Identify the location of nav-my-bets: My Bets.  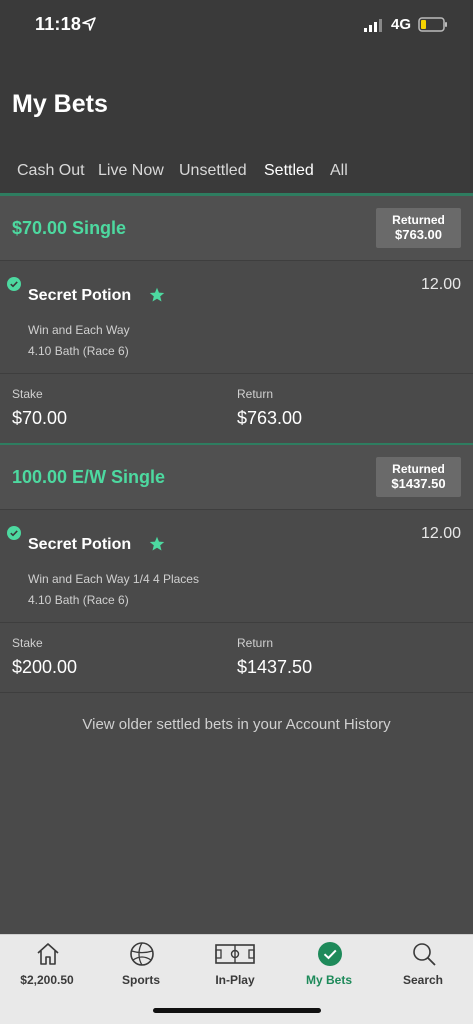
(329, 965).